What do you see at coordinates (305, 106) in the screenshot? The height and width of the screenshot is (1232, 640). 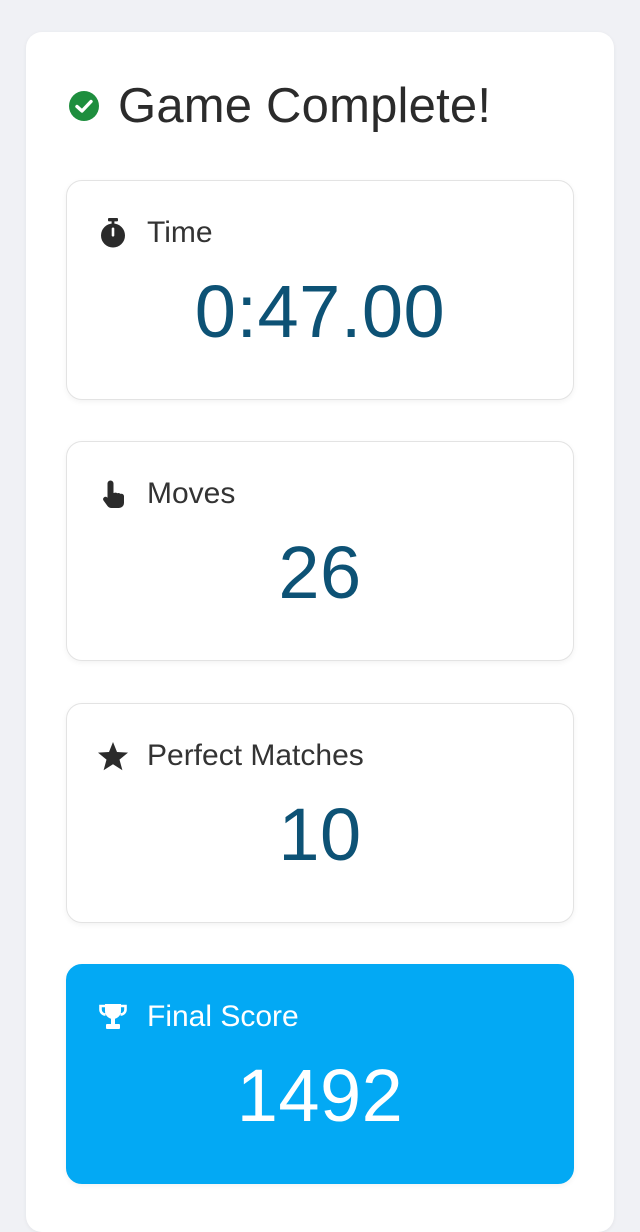 I see `page-title: Game Complete!` at bounding box center [305, 106].